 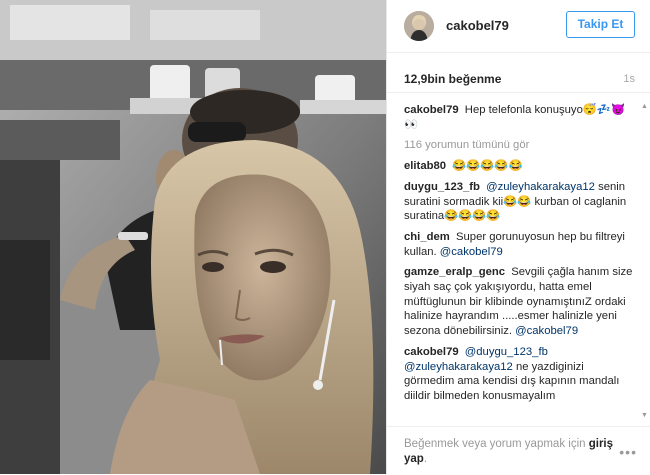 I want to click on comment-username: chi_dem, so click(x=427, y=237).